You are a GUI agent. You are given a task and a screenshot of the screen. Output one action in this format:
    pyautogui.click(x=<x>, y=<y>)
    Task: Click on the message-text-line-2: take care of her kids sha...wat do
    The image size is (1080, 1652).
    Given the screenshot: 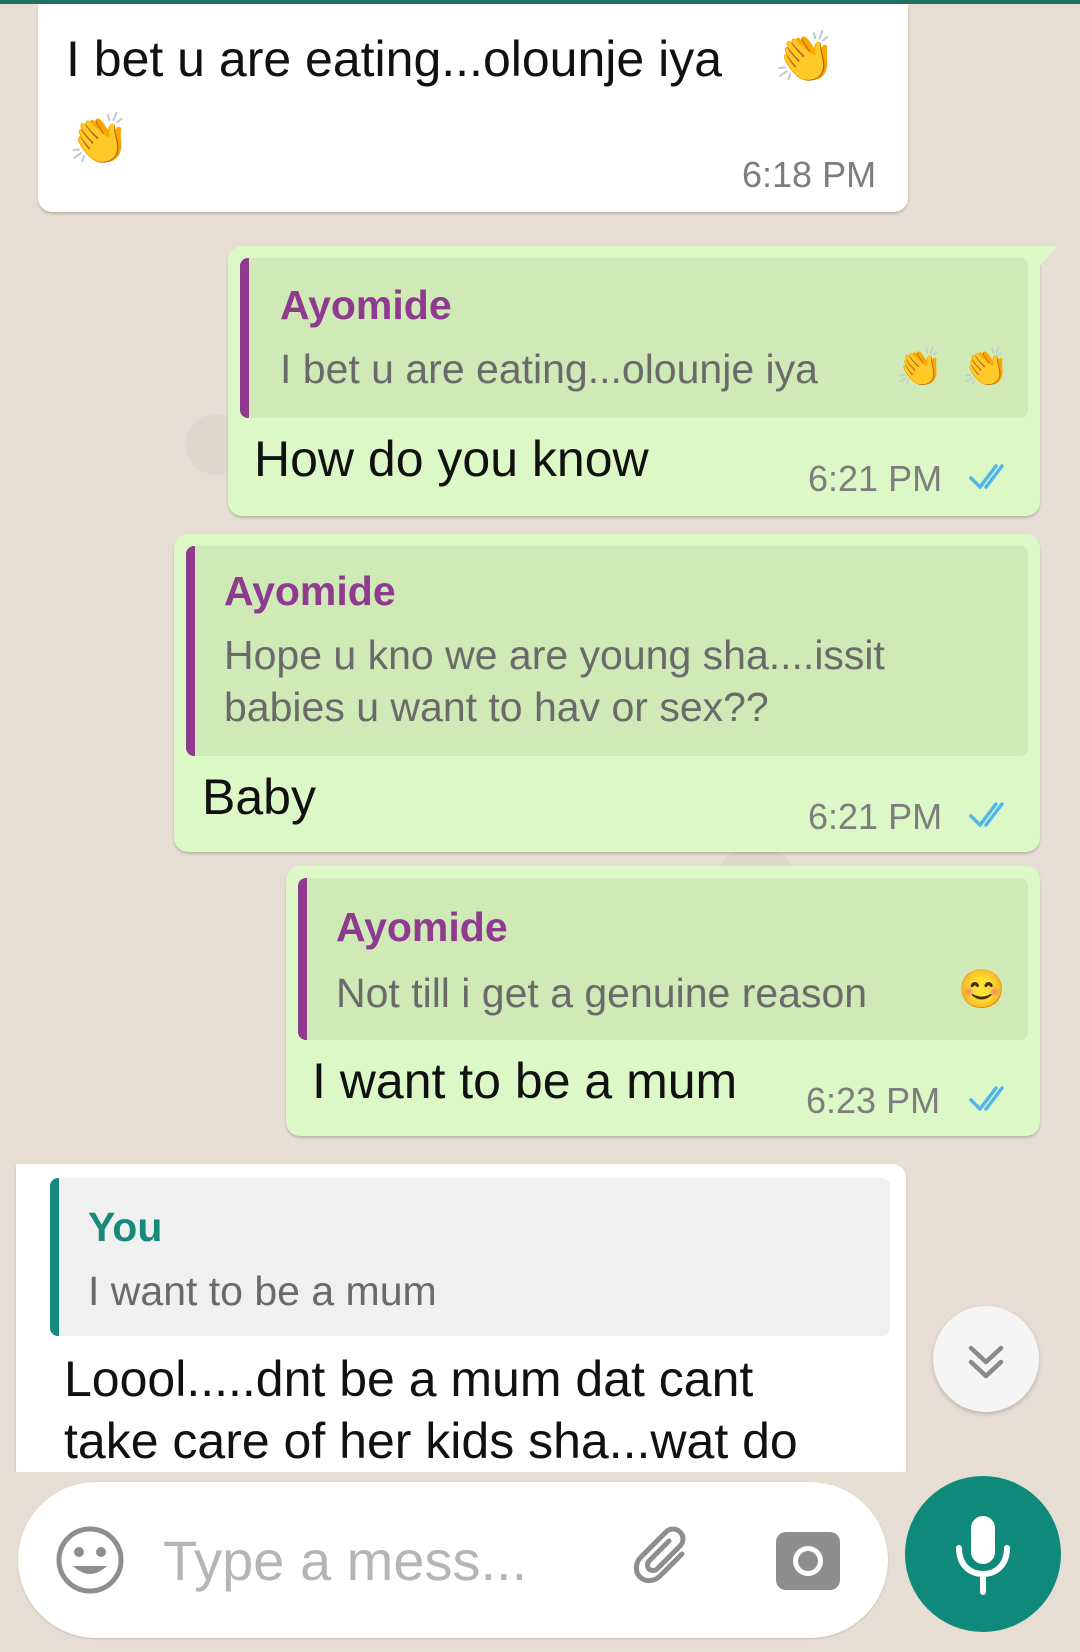 What is the action you would take?
    pyautogui.click(x=431, y=1441)
    